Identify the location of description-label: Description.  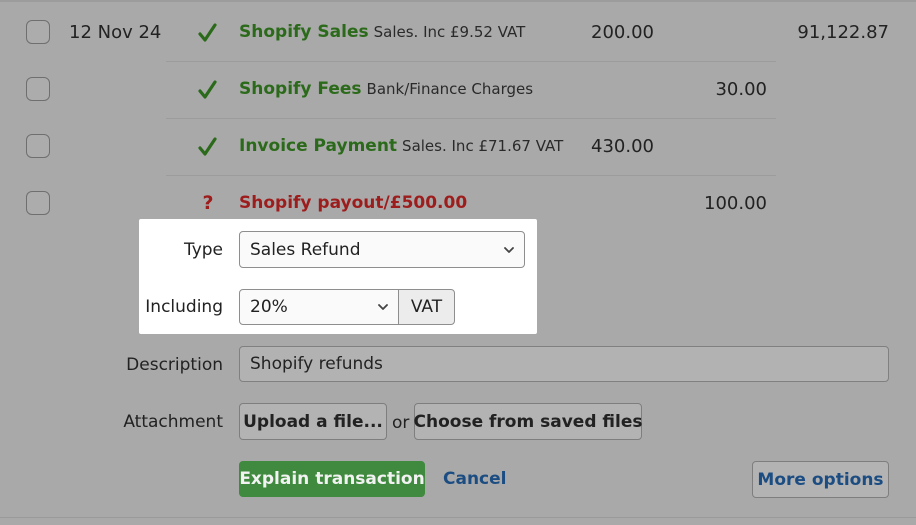
(174, 365).